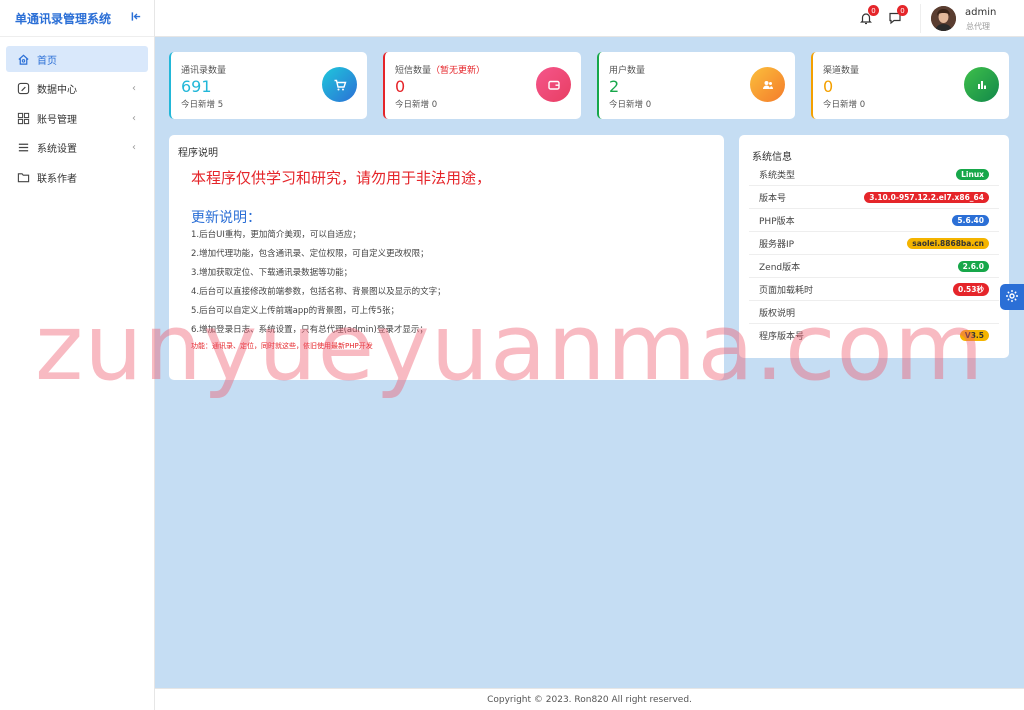 The width and height of the screenshot is (1024, 710). What do you see at coordinates (318, 292) in the screenshot?
I see `update-line: 4.后台可以直接修改前端参数，包括名称、背景图以及显示的文字；` at bounding box center [318, 292].